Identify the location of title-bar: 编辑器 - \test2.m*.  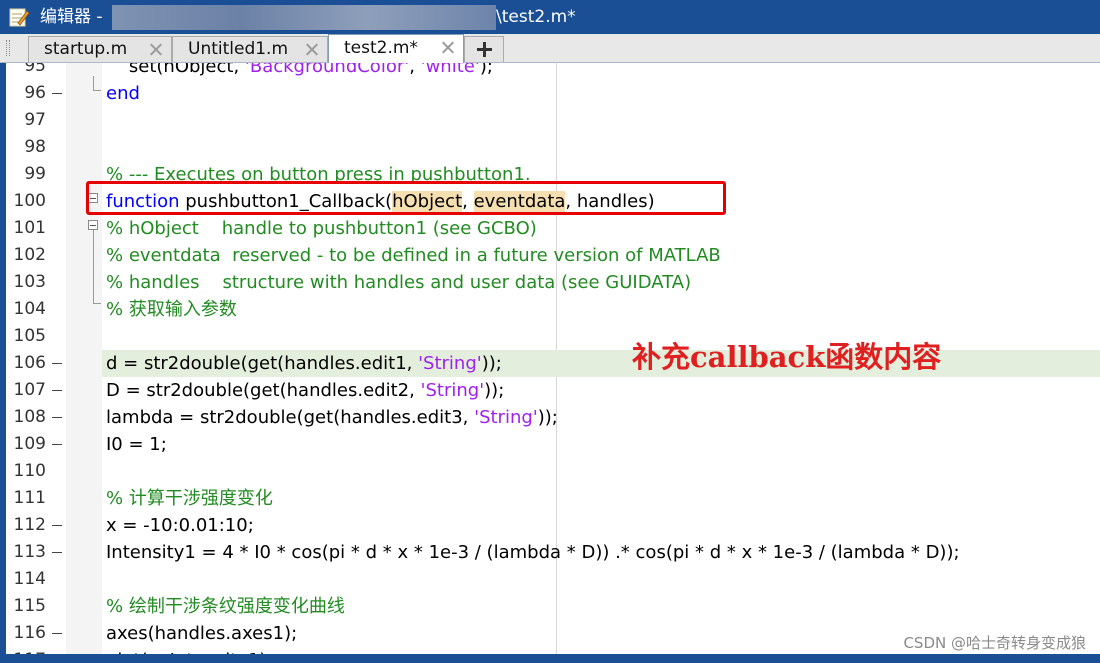
(550, 17).